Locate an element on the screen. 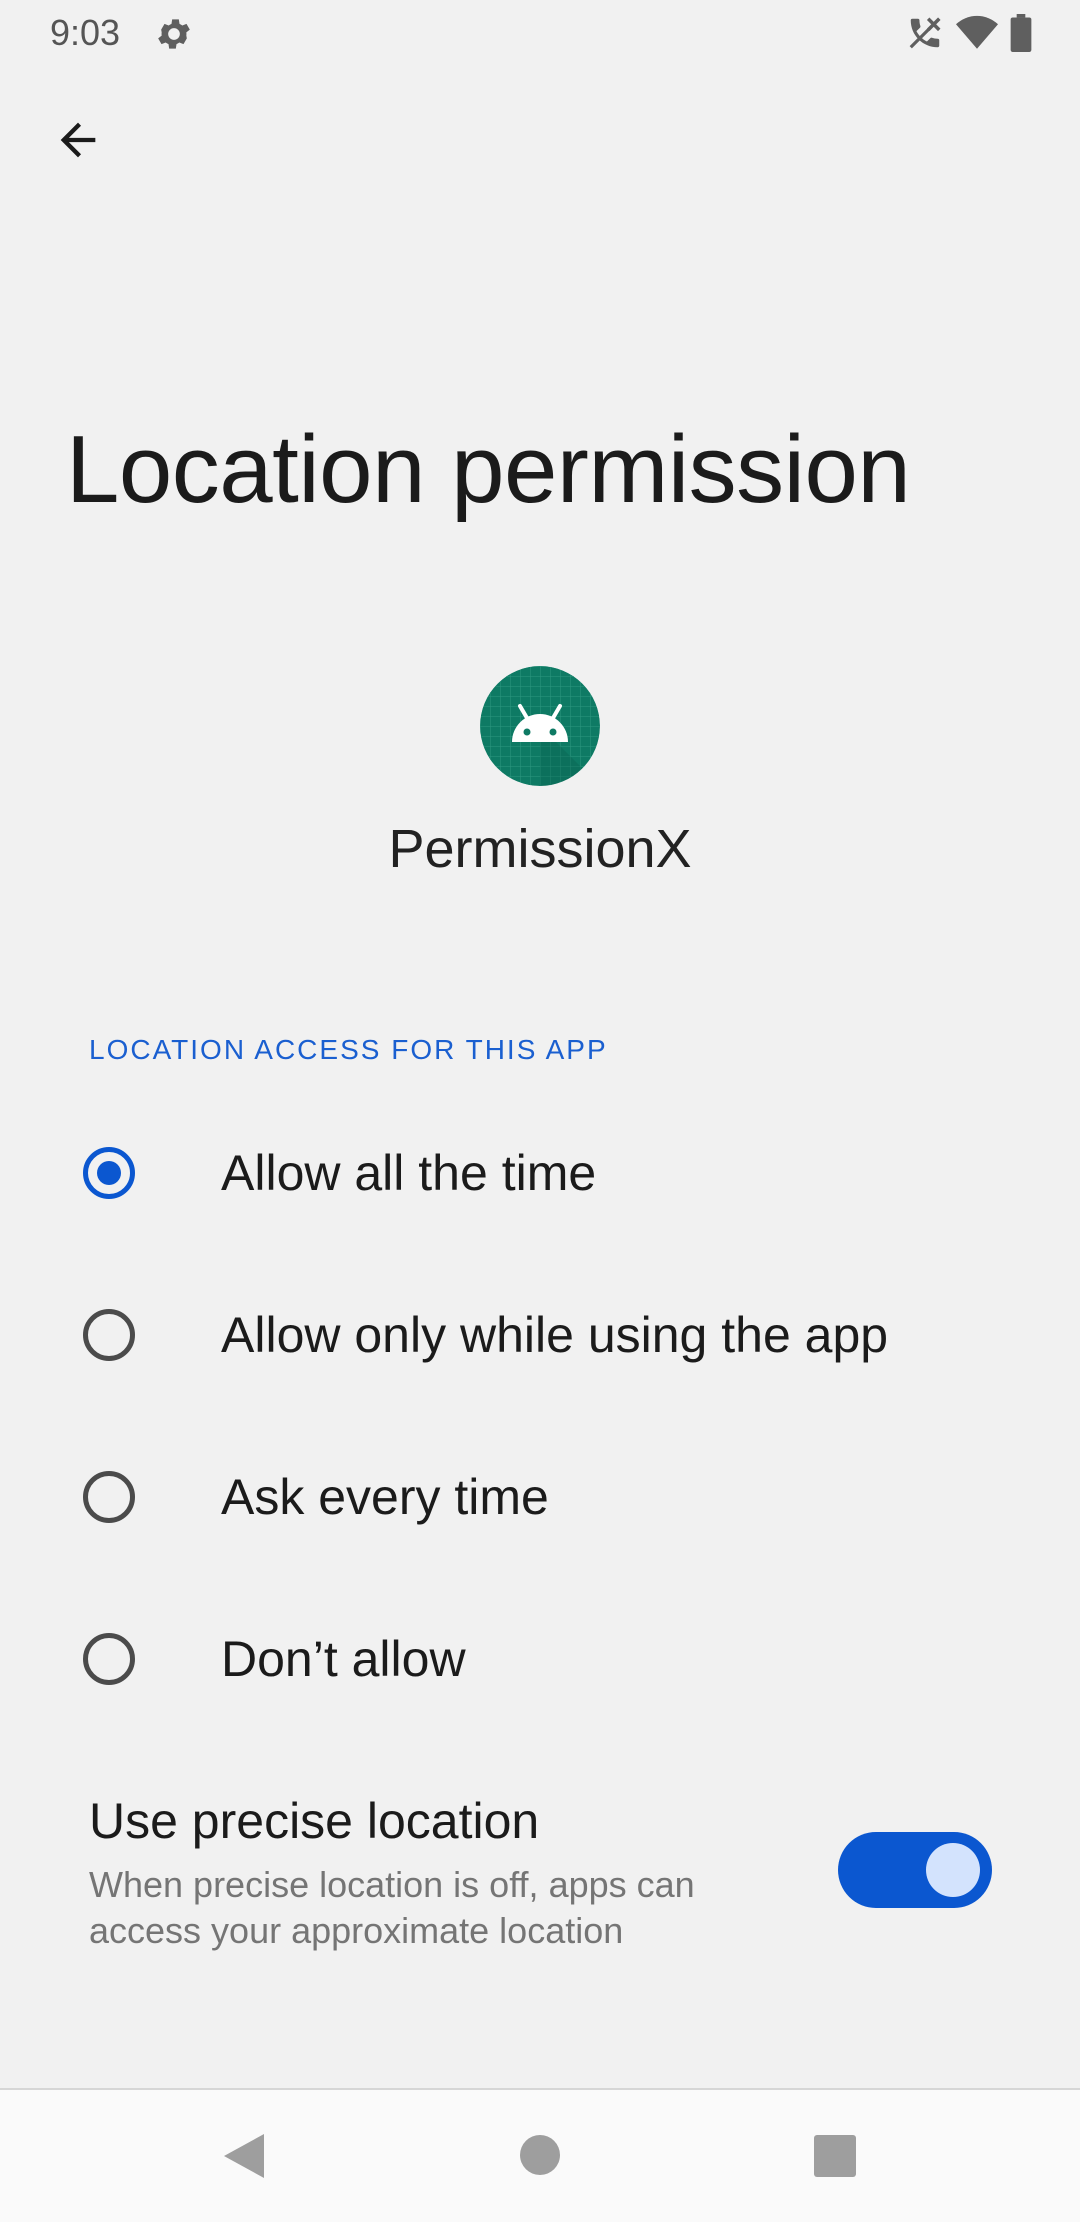  nav-home-icon is located at coordinates (540, 2155).